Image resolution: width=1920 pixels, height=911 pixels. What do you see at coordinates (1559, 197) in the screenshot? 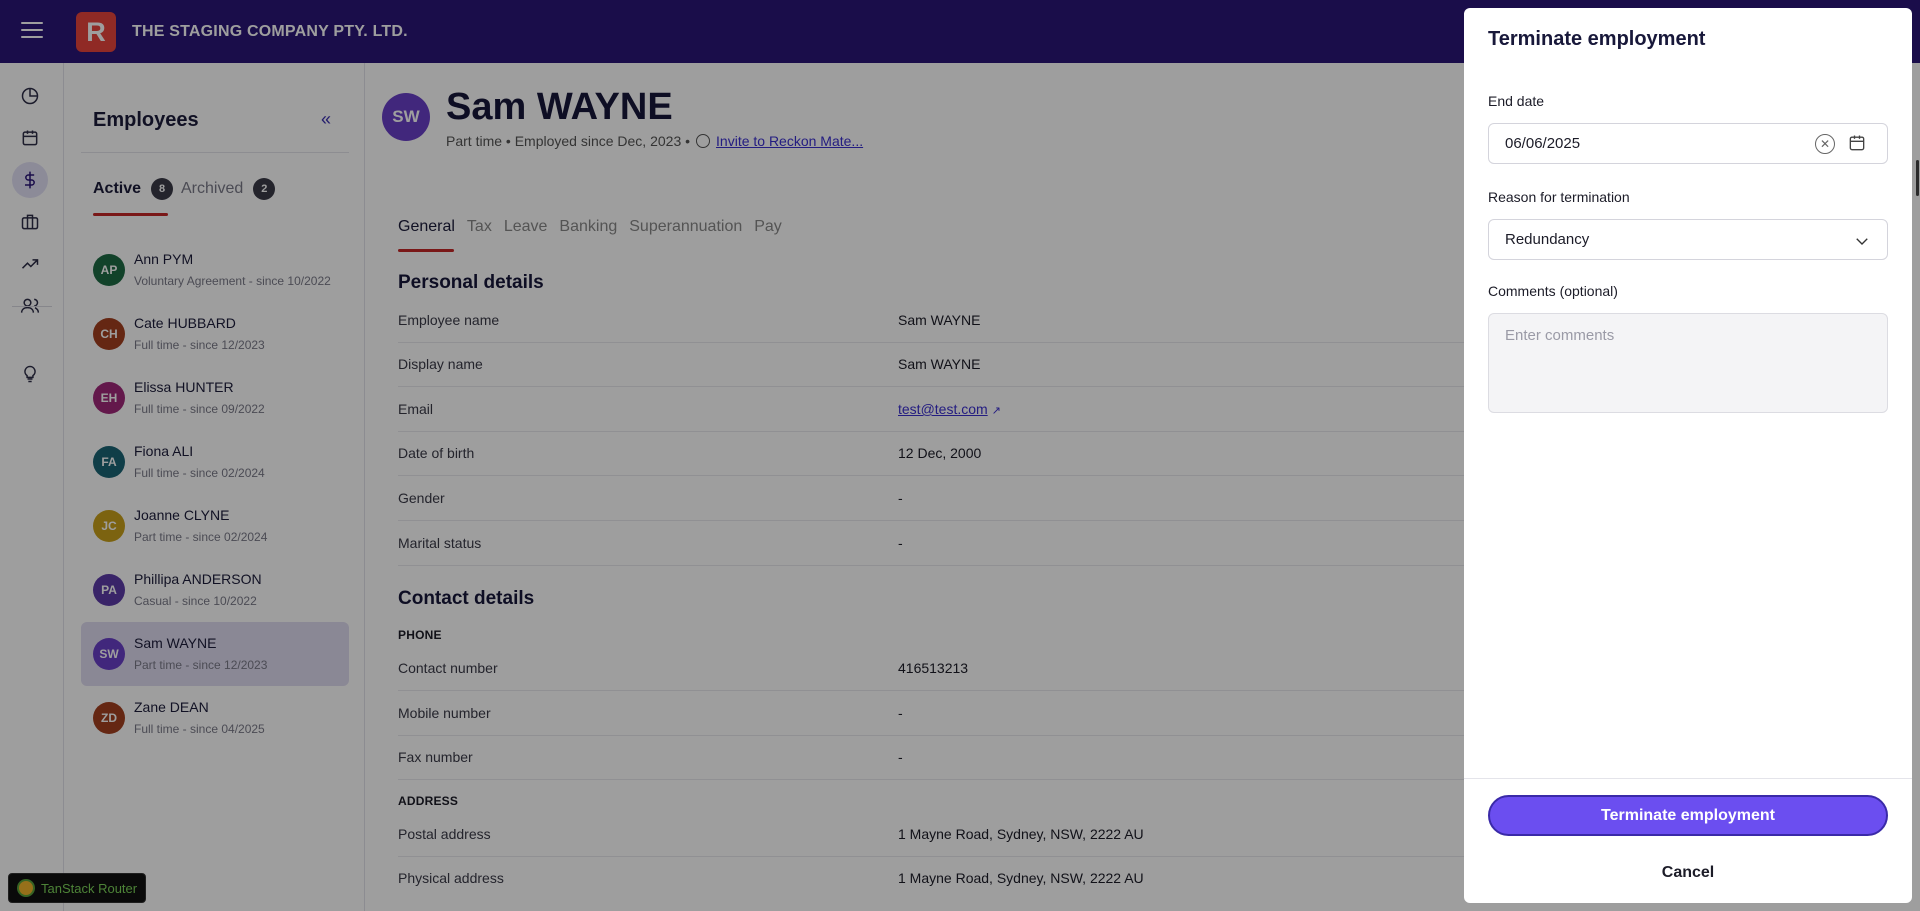
I see `reason-label: Reason for termination` at bounding box center [1559, 197].